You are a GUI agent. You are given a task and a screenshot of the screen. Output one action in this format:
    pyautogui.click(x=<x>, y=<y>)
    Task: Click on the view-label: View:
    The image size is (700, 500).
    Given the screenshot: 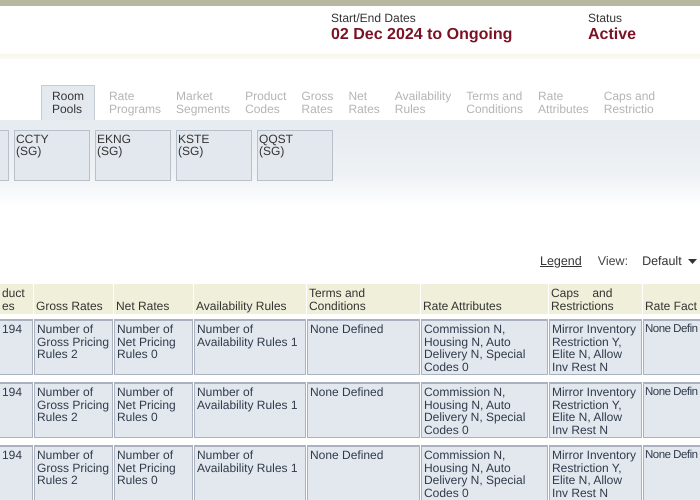 What is the action you would take?
    pyautogui.click(x=613, y=261)
    